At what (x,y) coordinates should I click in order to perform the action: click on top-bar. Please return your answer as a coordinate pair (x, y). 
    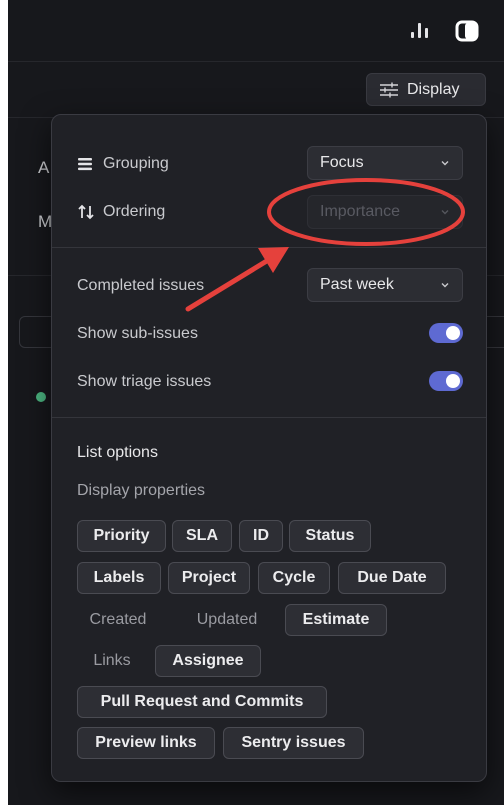
    Looking at the image, I should click on (256, 31).